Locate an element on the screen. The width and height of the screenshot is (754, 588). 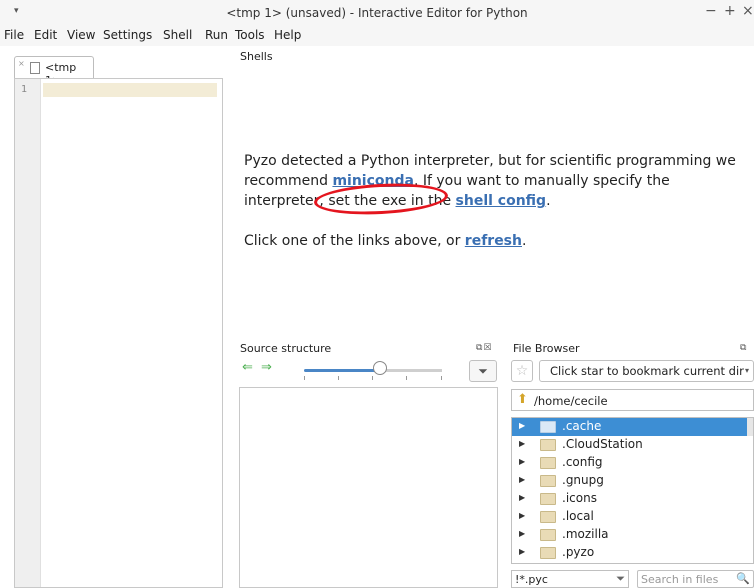
star-icon: ☆ is located at coordinates (522, 371).